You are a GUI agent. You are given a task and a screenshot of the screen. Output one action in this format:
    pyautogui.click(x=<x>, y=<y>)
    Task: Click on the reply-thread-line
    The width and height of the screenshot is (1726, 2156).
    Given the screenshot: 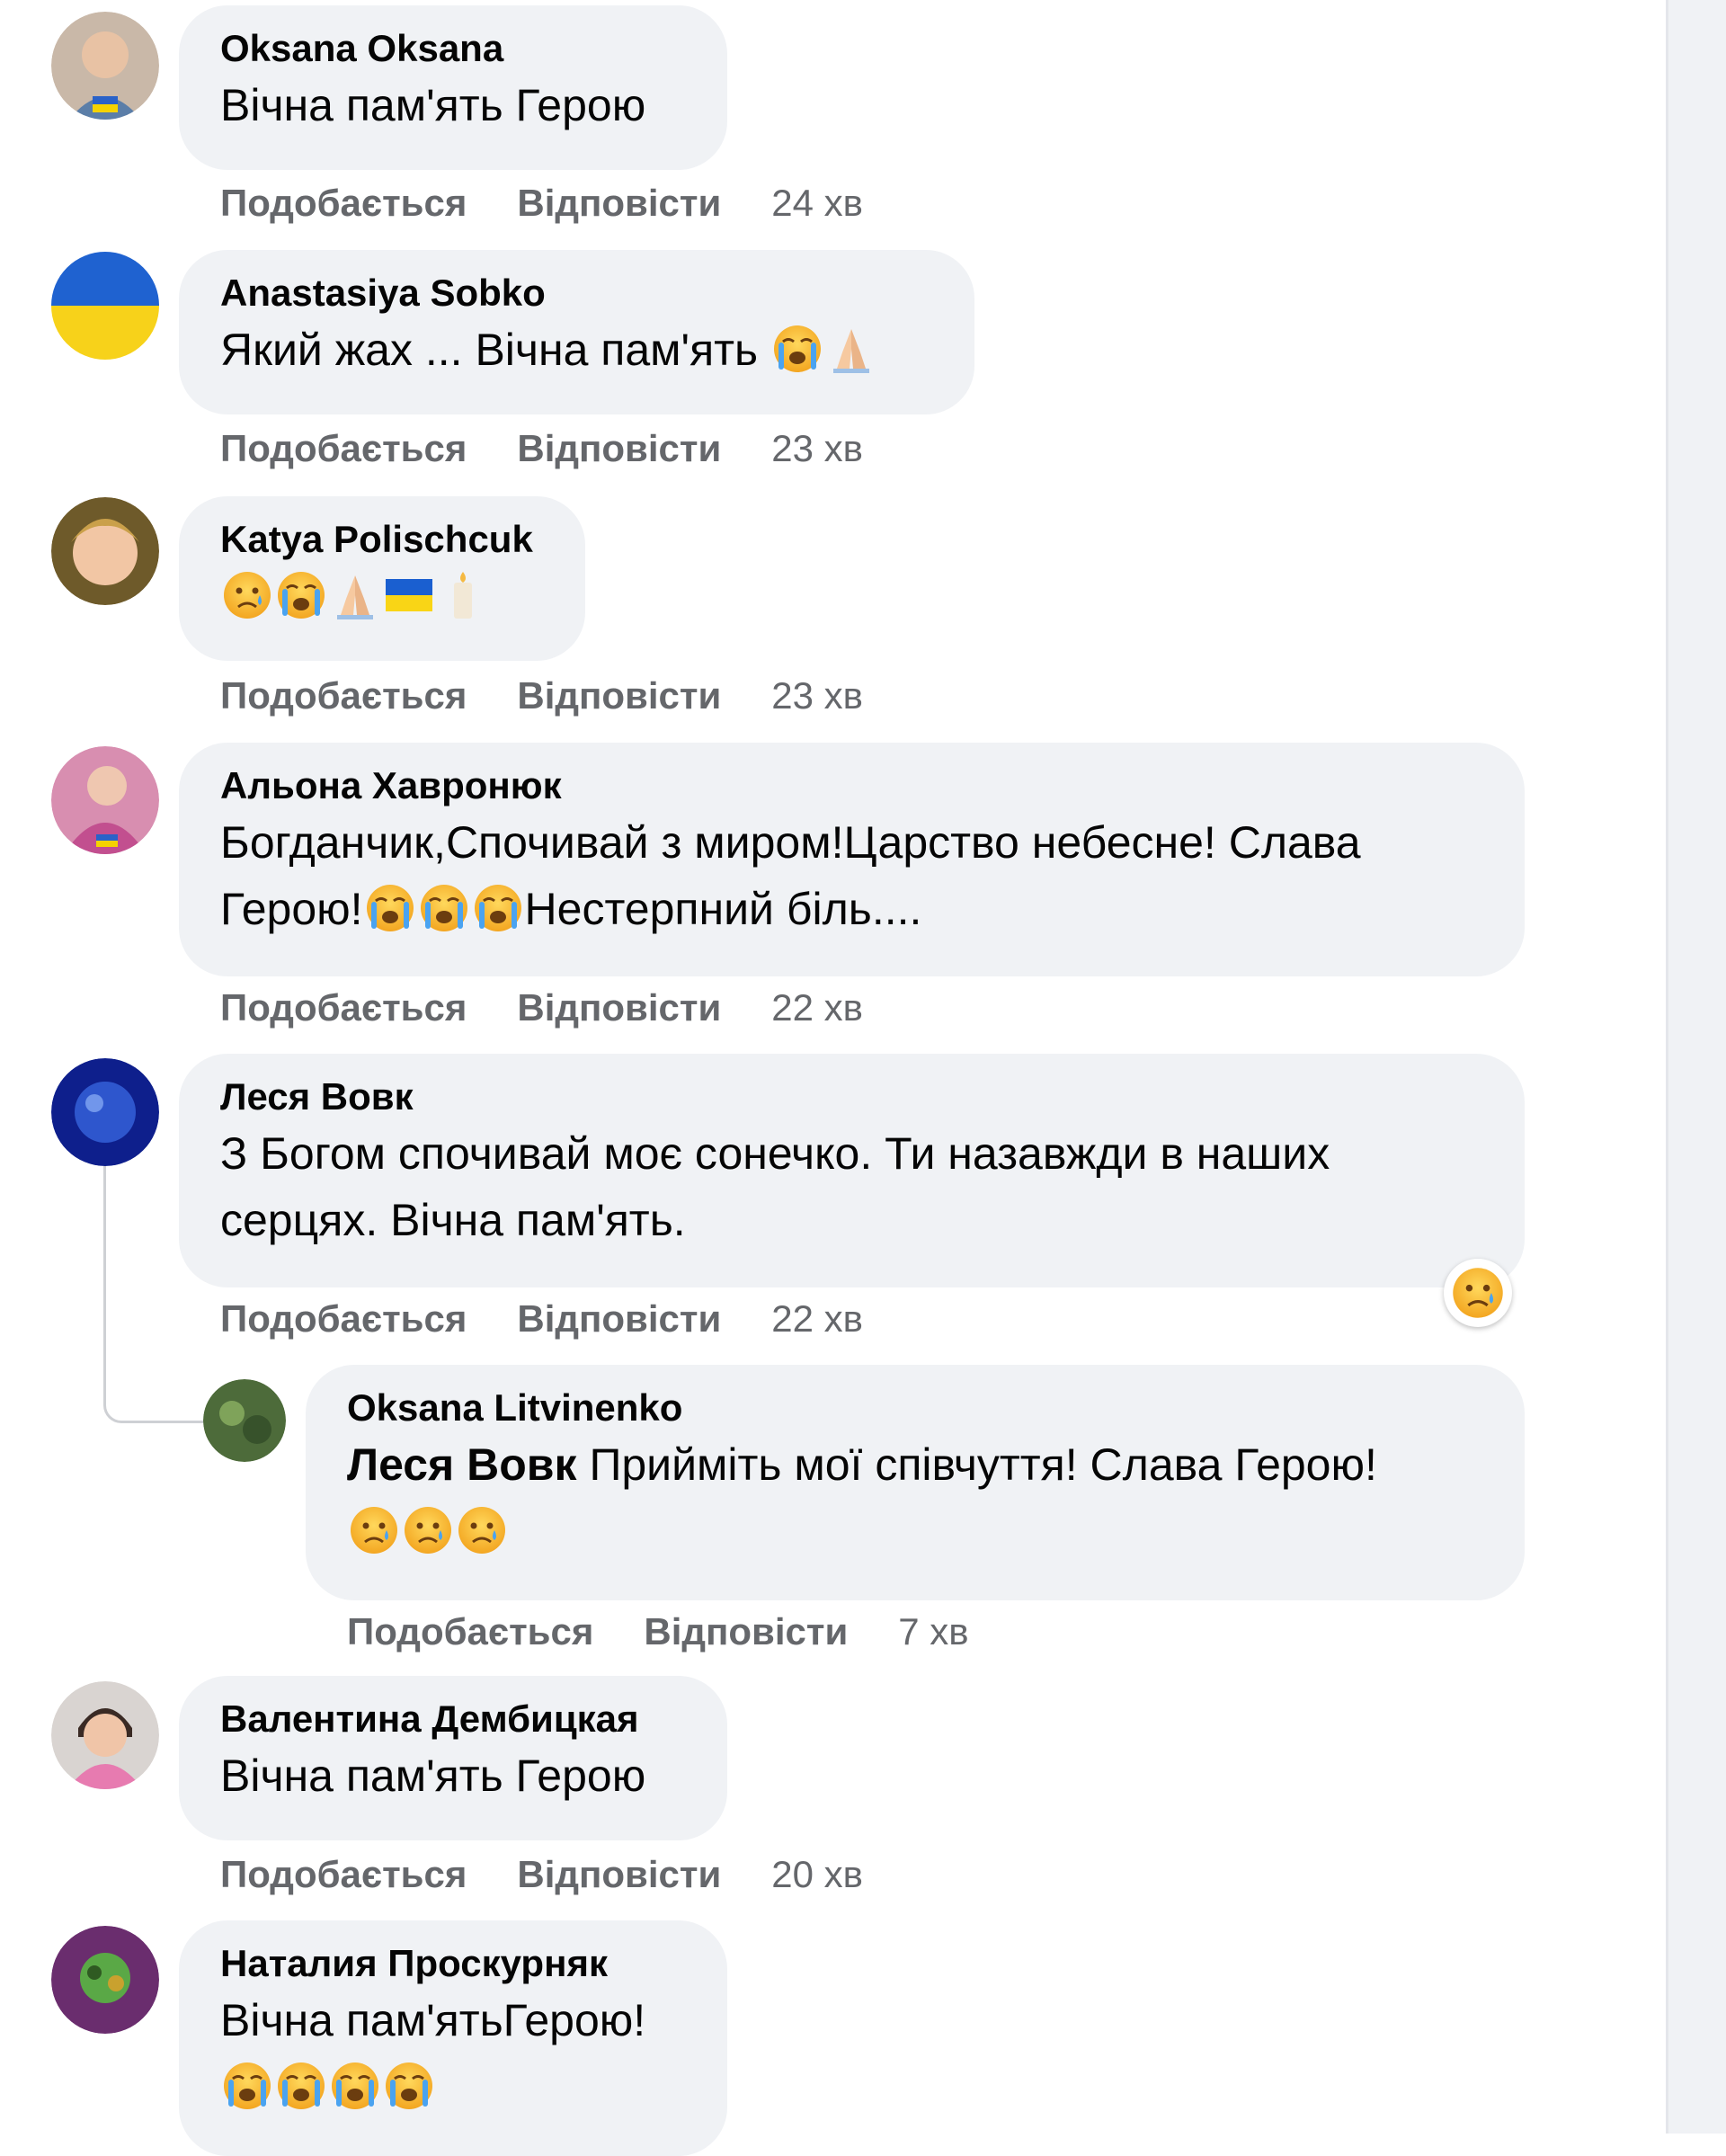 What is the action you would take?
    pyautogui.click(x=154, y=1295)
    